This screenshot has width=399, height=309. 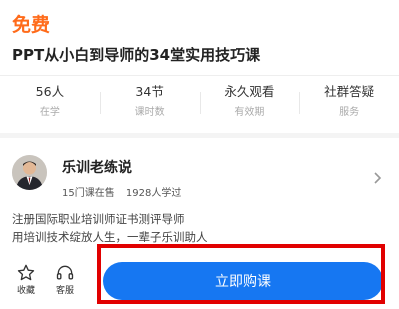 What do you see at coordinates (25, 291) in the screenshot?
I see `favorite-label: 收藏` at bounding box center [25, 291].